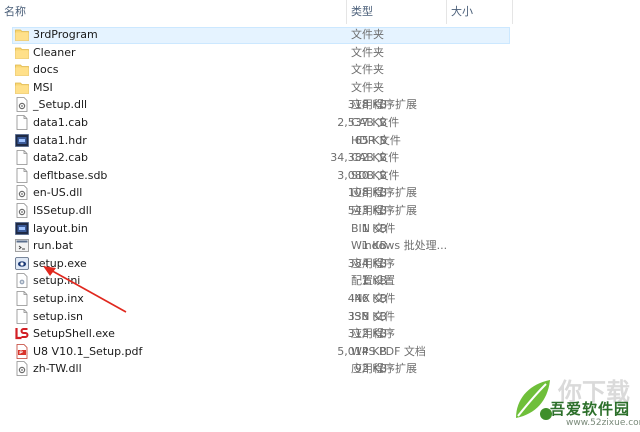 Image resolution: width=640 pixels, height=432 pixels. I want to click on pdf-file-icon, so click(22, 351).